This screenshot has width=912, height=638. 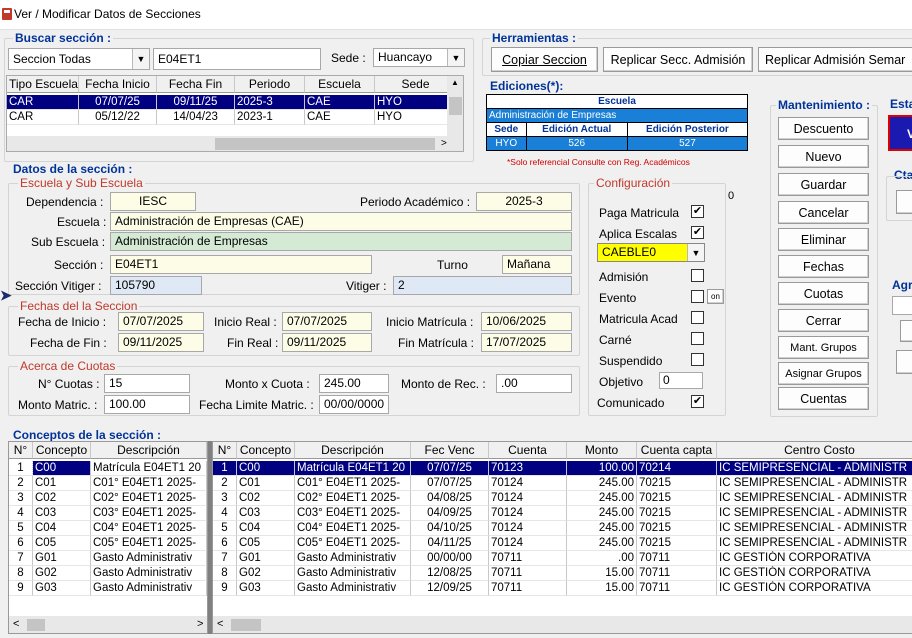 What do you see at coordinates (341, 241) in the screenshot?
I see `subescuela-field: Administración de Empresas` at bounding box center [341, 241].